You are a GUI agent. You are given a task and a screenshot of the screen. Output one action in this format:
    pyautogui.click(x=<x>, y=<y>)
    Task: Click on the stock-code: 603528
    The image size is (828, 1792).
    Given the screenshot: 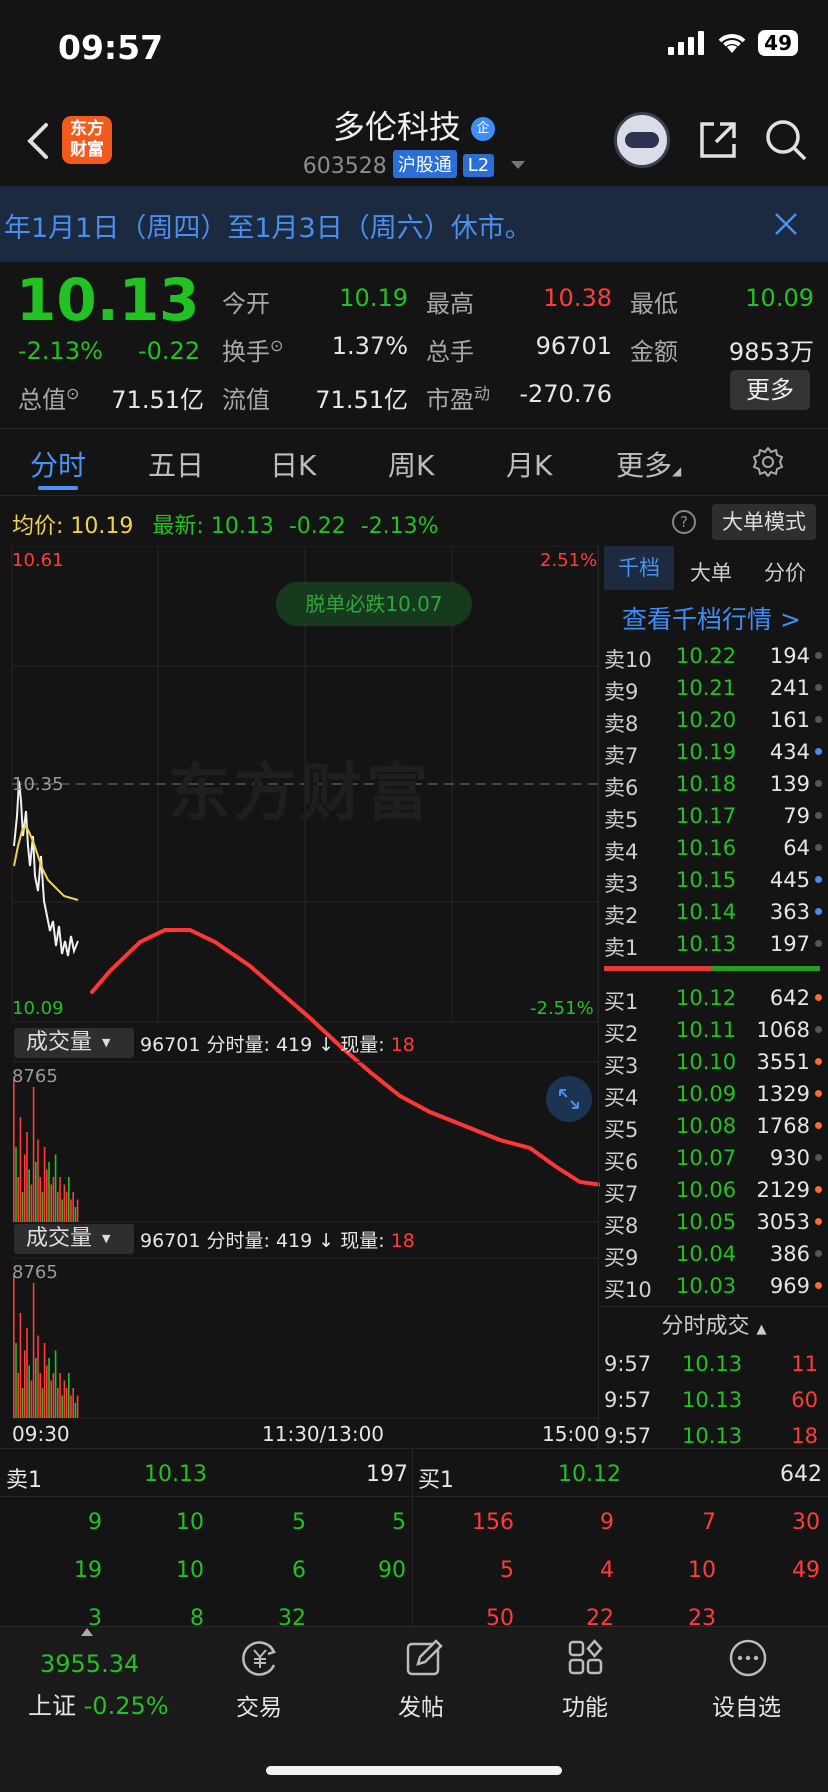 What is the action you would take?
    pyautogui.click(x=344, y=166)
    